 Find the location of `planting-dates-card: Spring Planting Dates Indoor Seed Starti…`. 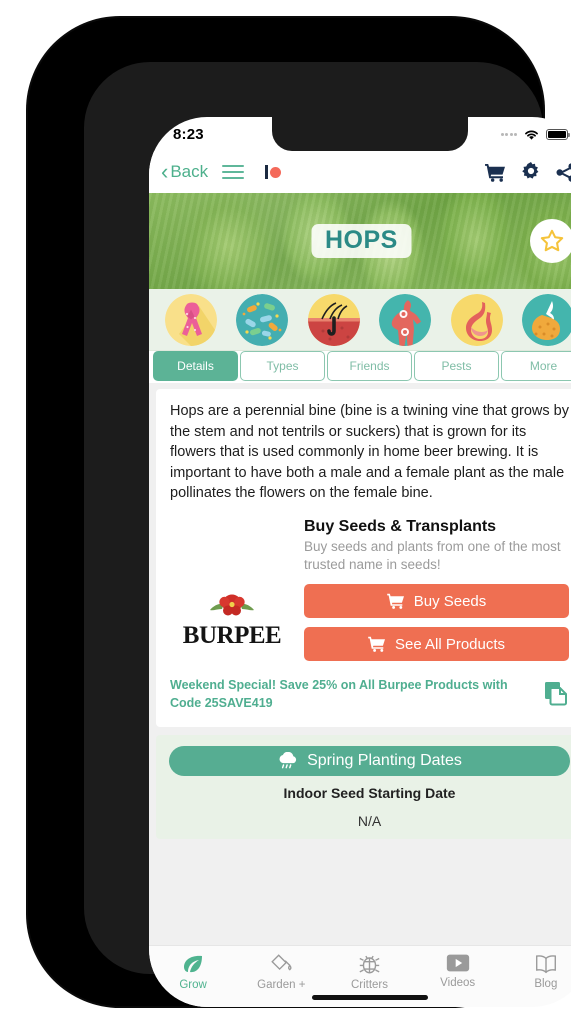

planting-dates-card: Spring Planting Dates Indoor Seed Starti… is located at coordinates (363, 786).